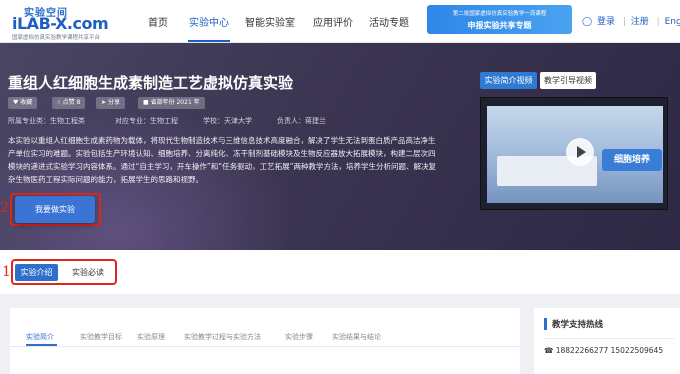 The image size is (680, 374). What do you see at coordinates (499, 19) in the screenshot?
I see `promo-banner: 第二批国家虚拟仿真实验教学一流课程 申报实验共享专题` at bounding box center [499, 19].